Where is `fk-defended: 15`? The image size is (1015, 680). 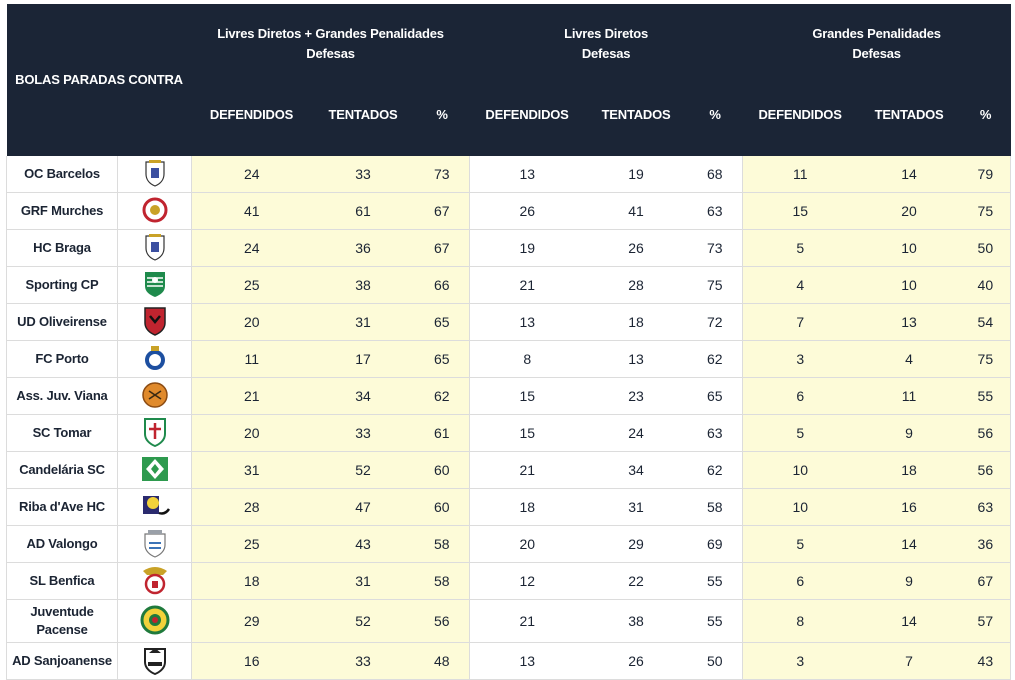 fk-defended: 15 is located at coordinates (527, 433).